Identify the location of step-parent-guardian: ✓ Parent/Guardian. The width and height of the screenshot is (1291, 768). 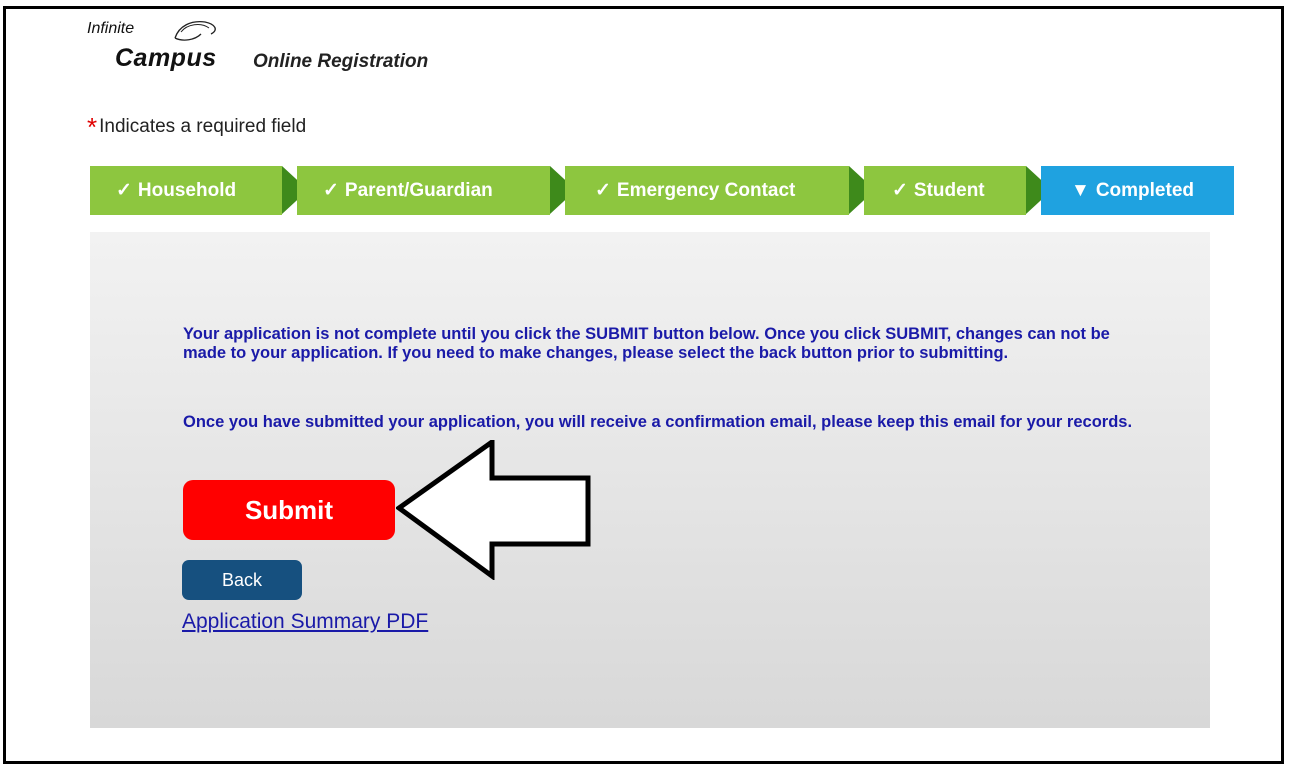
(436, 190).